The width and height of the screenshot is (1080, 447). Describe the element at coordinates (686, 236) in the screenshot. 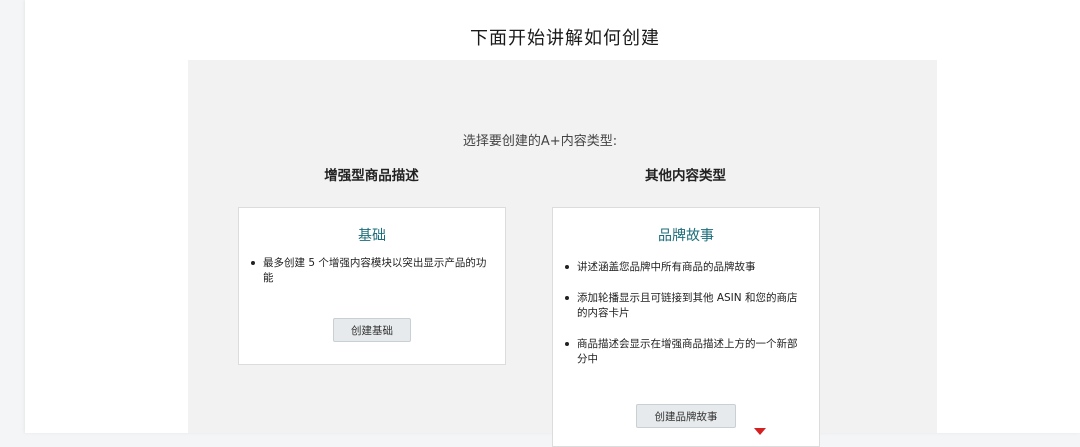

I see `card-title-brand-story: 品牌故事` at that location.